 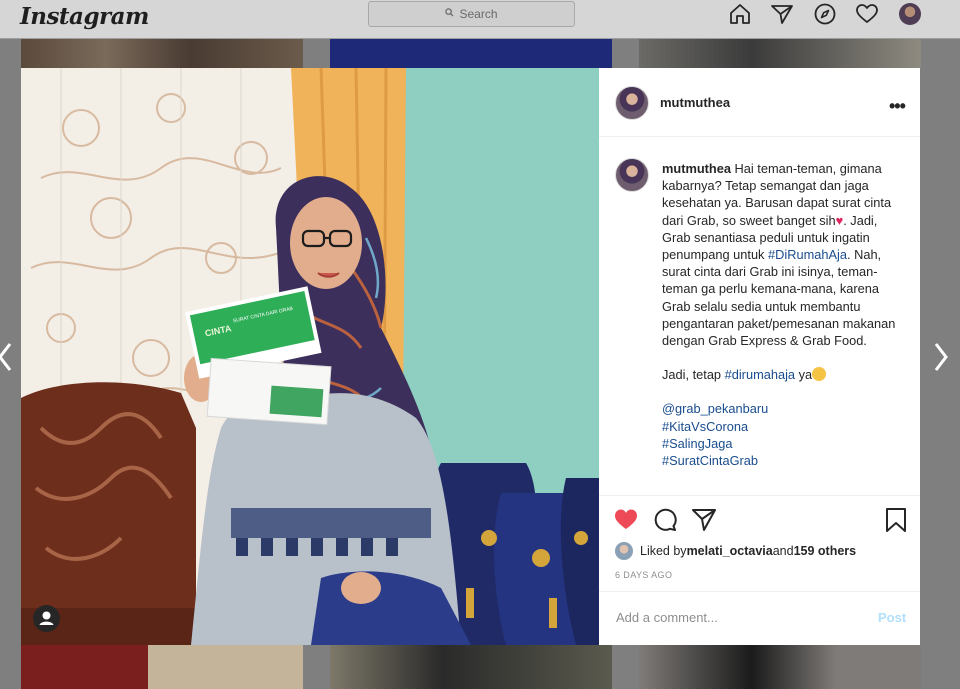 I want to click on likes-middle: and, so click(x=783, y=551).